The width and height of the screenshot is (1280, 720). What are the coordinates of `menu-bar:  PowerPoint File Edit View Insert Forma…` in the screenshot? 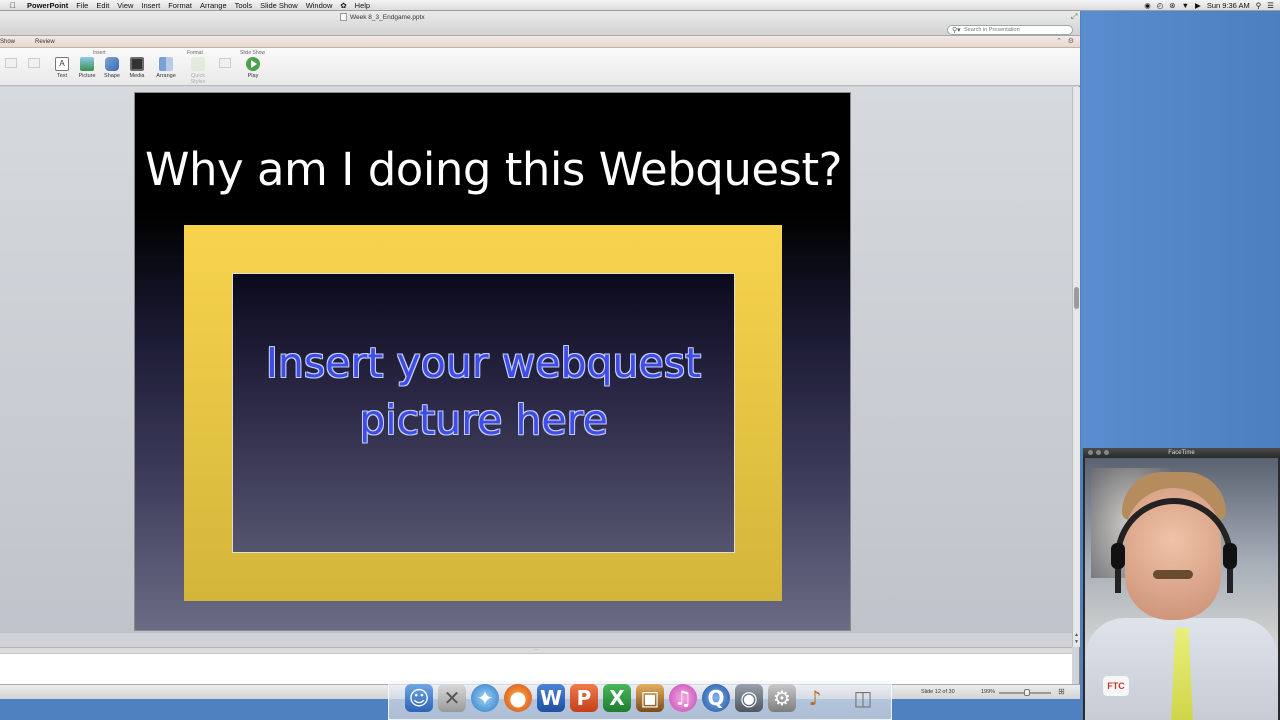 It's located at (640, 5).